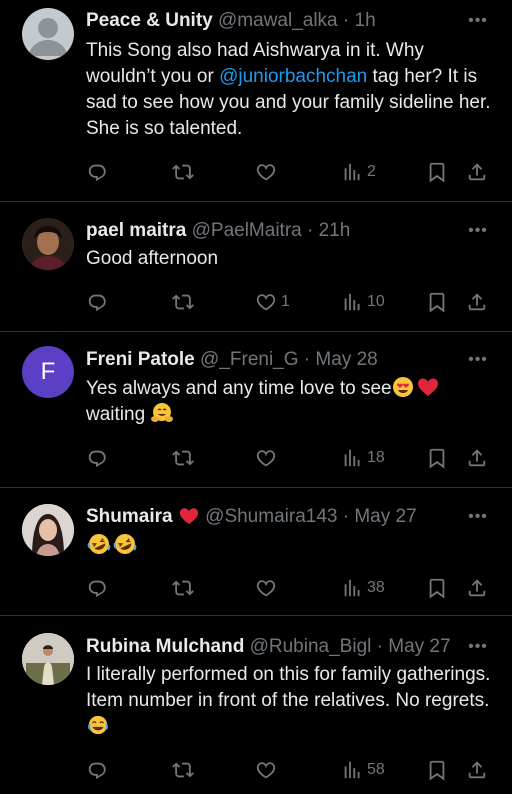  I want to click on action-bar: 18, so click(289, 458).